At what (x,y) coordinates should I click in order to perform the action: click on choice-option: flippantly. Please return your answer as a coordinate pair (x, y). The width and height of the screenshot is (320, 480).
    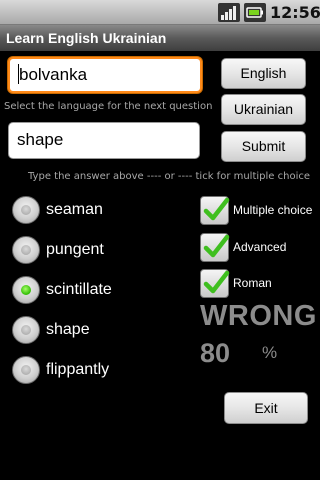
    Looking at the image, I should click on (102, 370).